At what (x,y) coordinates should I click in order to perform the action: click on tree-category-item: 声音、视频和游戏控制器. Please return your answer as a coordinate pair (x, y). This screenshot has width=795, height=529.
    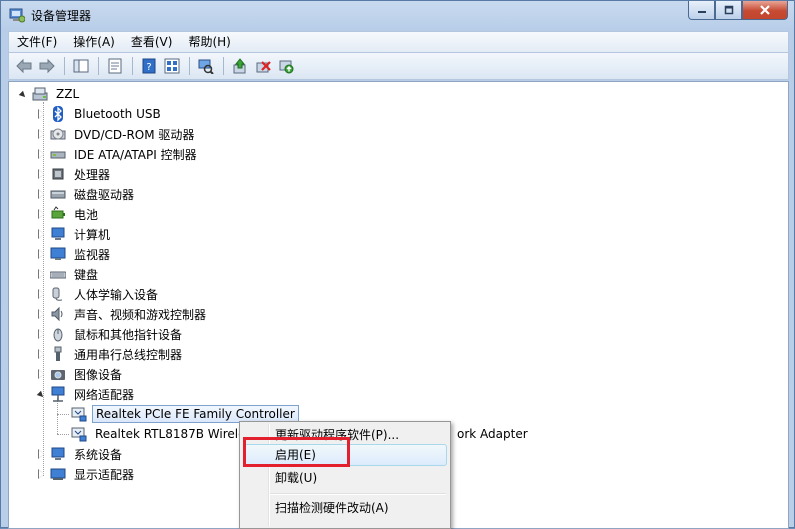
    Looking at the image, I should click on (123, 314).